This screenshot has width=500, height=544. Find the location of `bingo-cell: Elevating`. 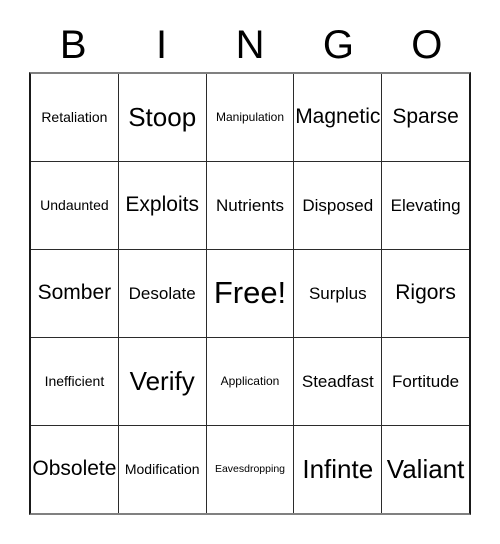

bingo-cell: Elevating is located at coordinates (425, 205).